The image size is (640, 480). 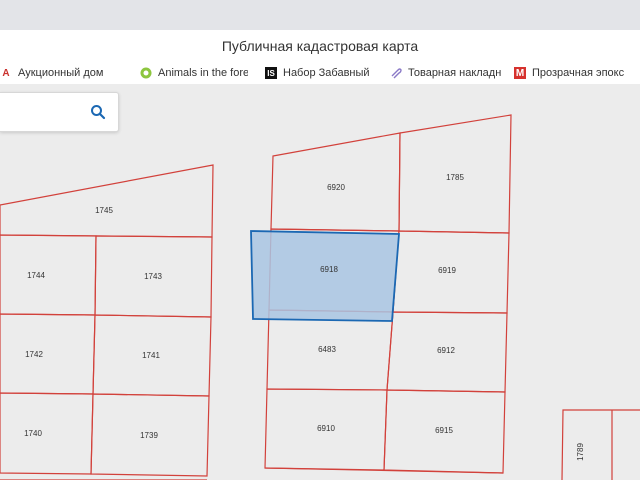 I want to click on search-box, so click(x=59, y=112).